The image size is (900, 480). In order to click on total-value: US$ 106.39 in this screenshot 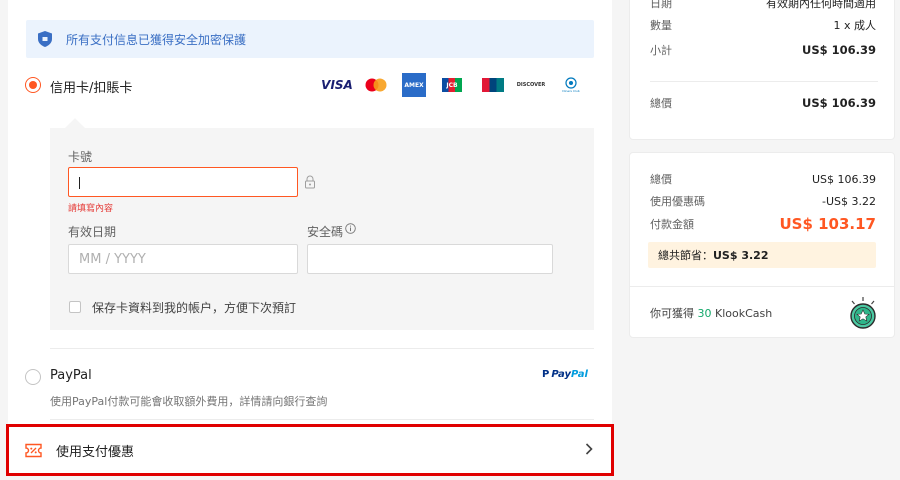, I will do `click(838, 103)`.